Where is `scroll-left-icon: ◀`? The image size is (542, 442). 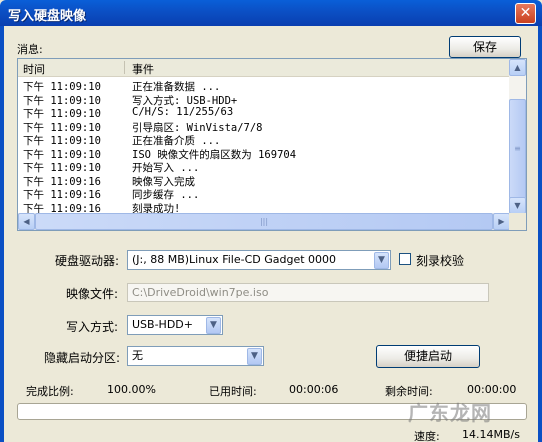
scroll-left-icon: ◀ is located at coordinates (26, 221).